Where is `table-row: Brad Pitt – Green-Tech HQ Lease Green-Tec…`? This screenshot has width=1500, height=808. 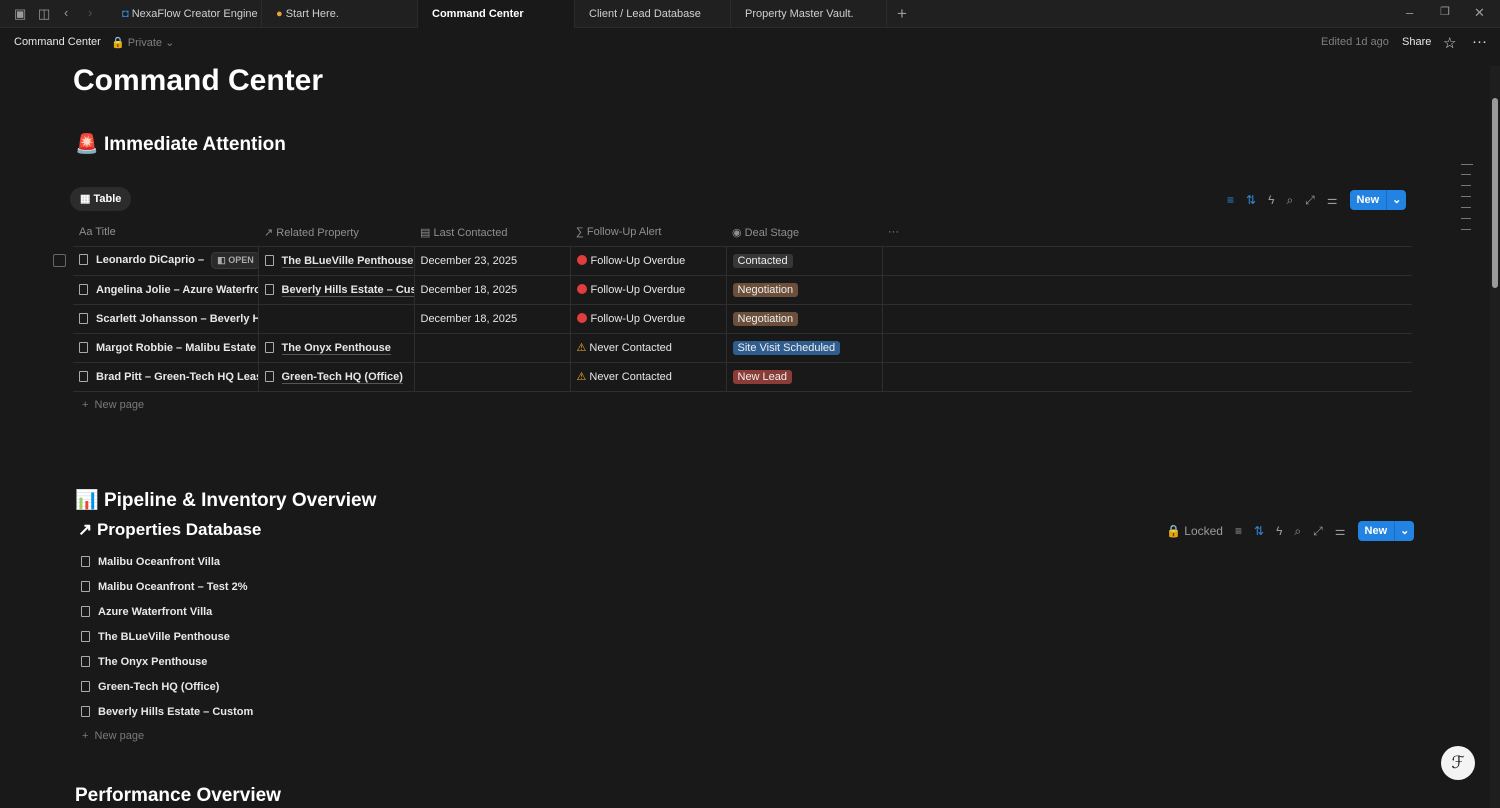 table-row: Brad Pitt – Green-Tech HQ Lease Green-Tec… is located at coordinates (742, 377).